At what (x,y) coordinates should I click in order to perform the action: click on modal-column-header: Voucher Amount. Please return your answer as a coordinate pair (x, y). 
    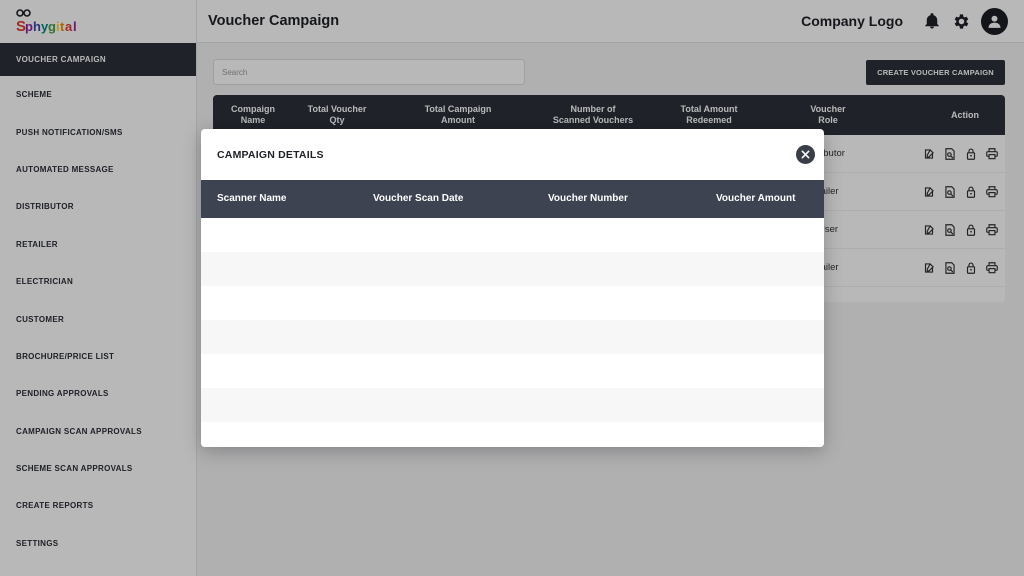
    Looking at the image, I should click on (756, 198).